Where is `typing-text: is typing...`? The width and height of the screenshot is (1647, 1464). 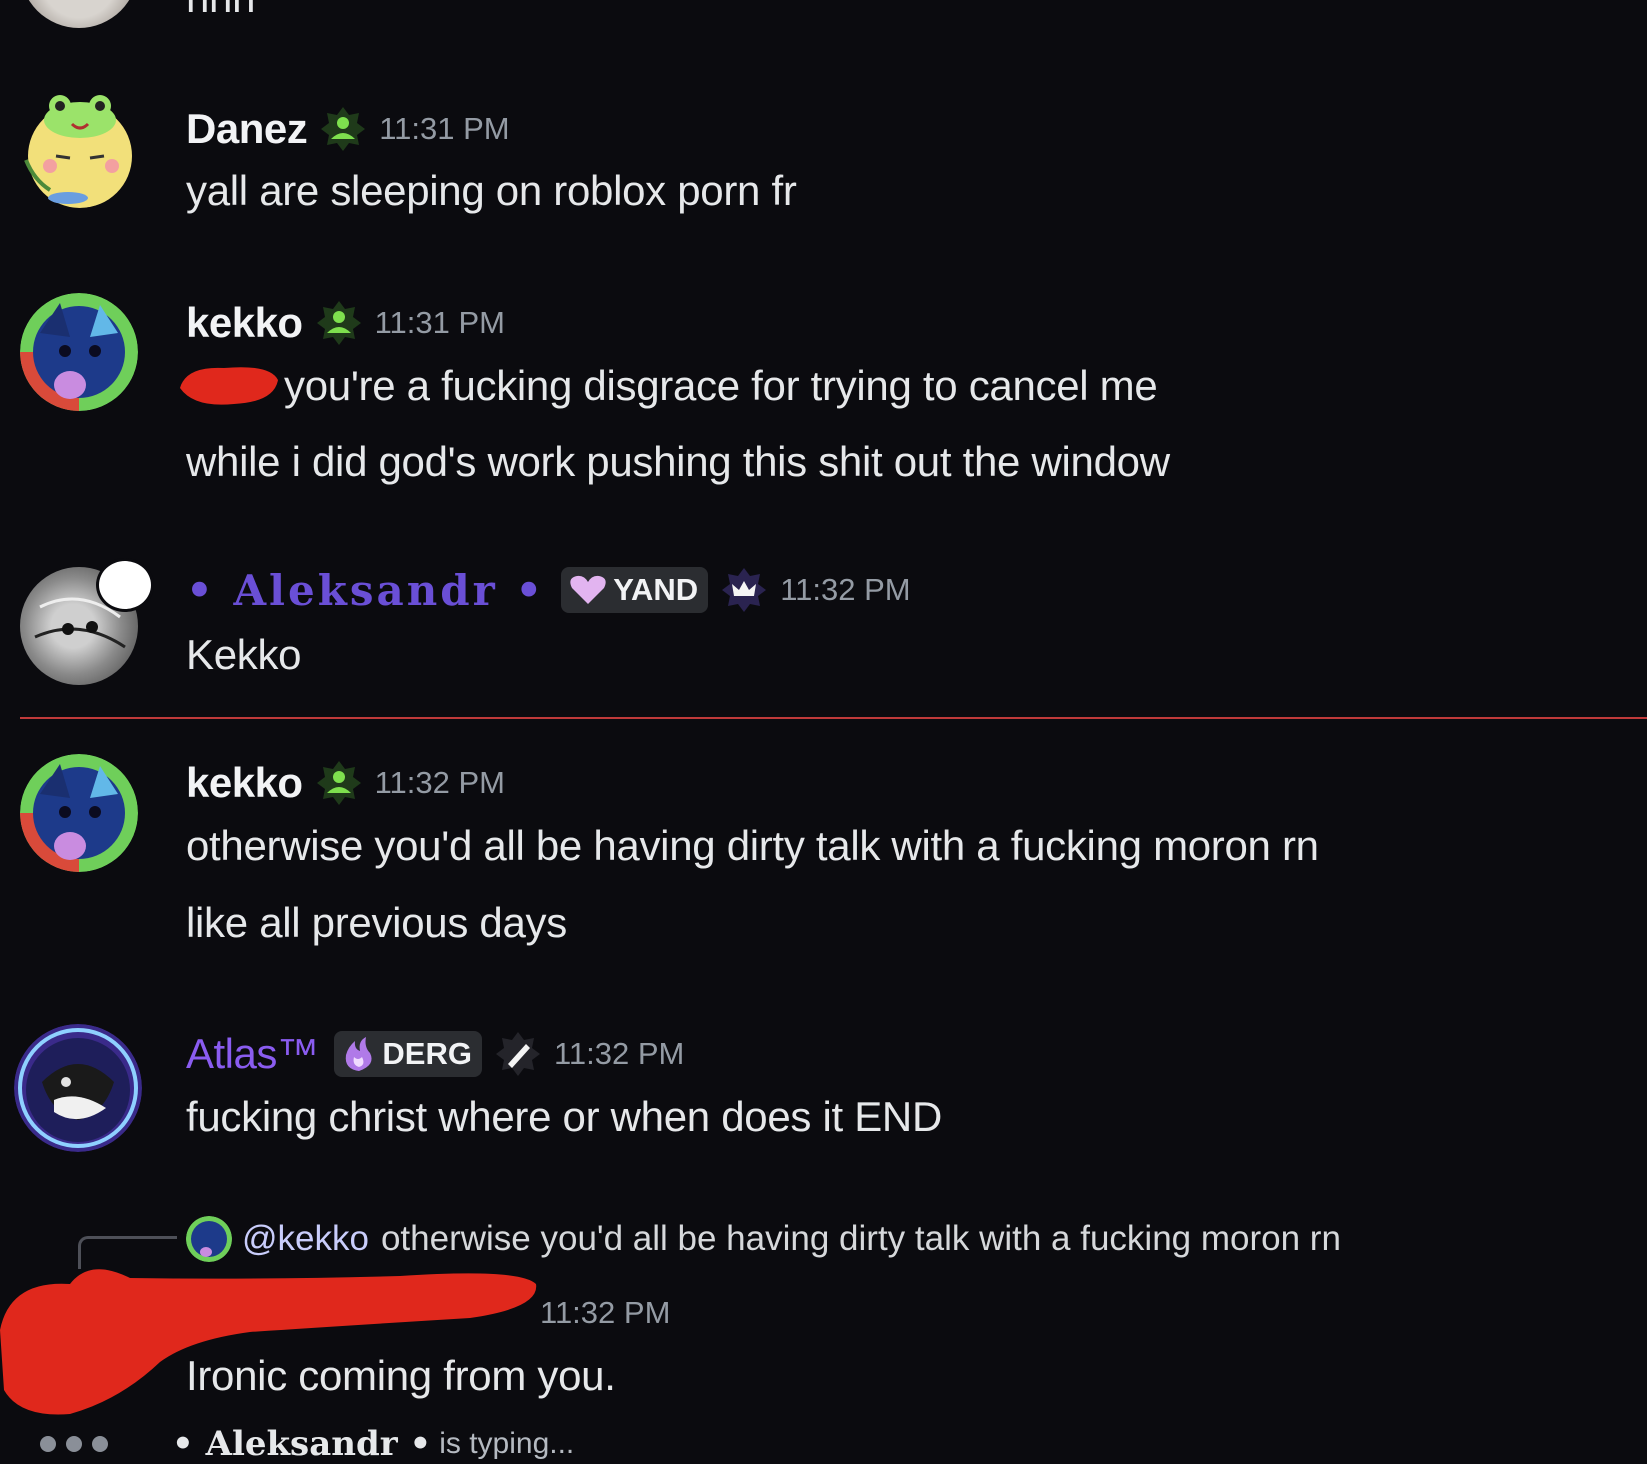
typing-text: is typing... is located at coordinates (507, 1443).